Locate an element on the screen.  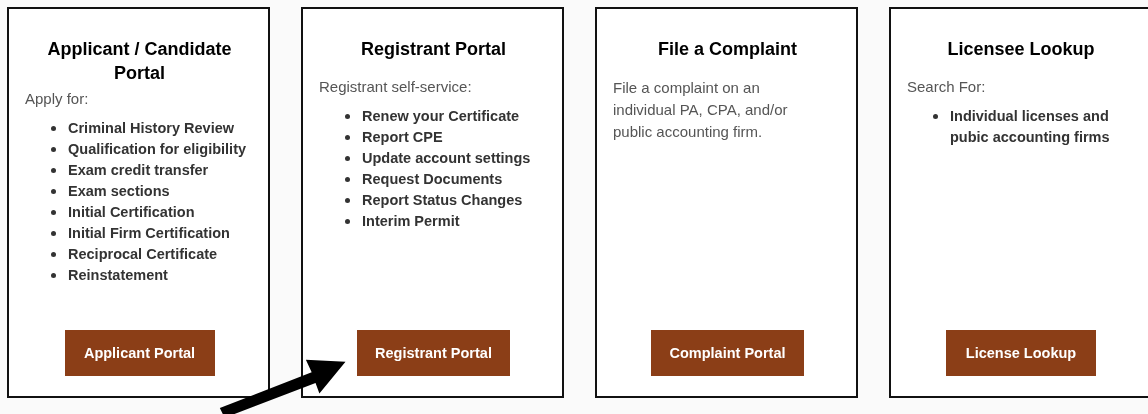
portal-button: Applicant Portal is located at coordinates (139, 353).